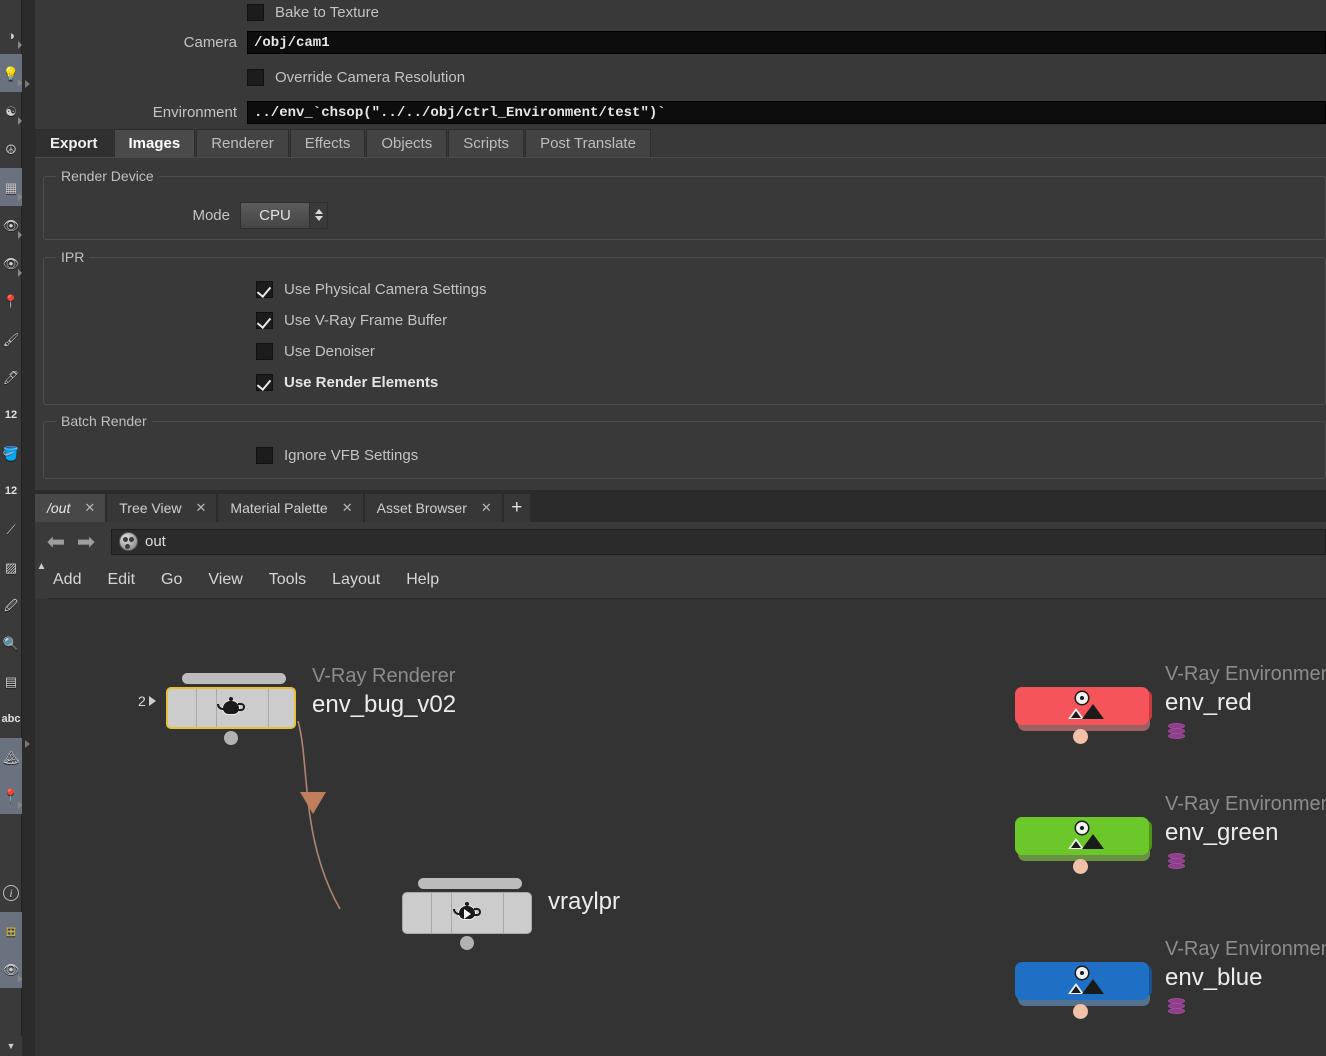  What do you see at coordinates (11, 491) in the screenshot?
I see `number-12-alt-icon: 12` at bounding box center [11, 491].